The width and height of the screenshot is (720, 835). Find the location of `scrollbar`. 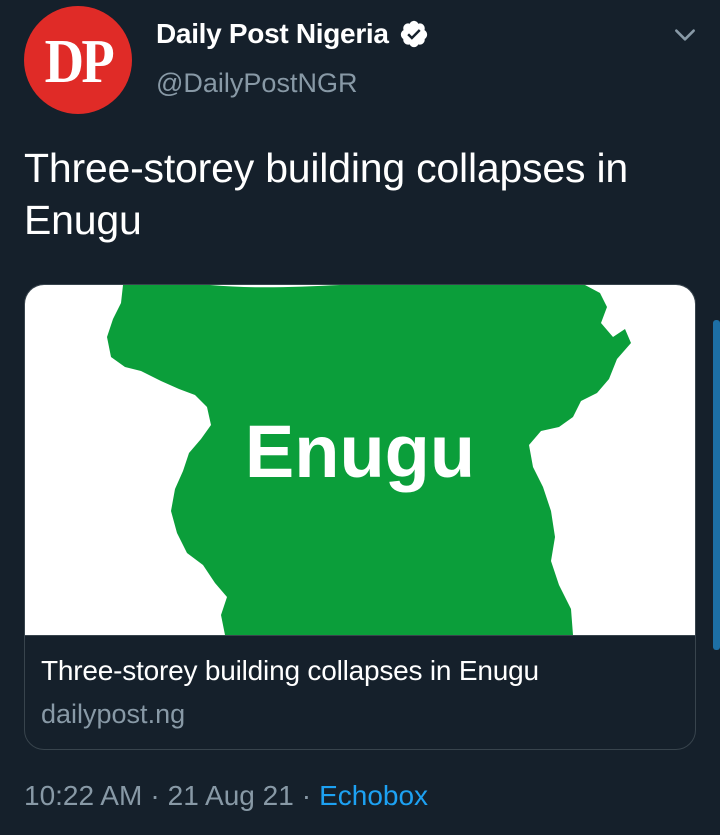

scrollbar is located at coordinates (716, 485).